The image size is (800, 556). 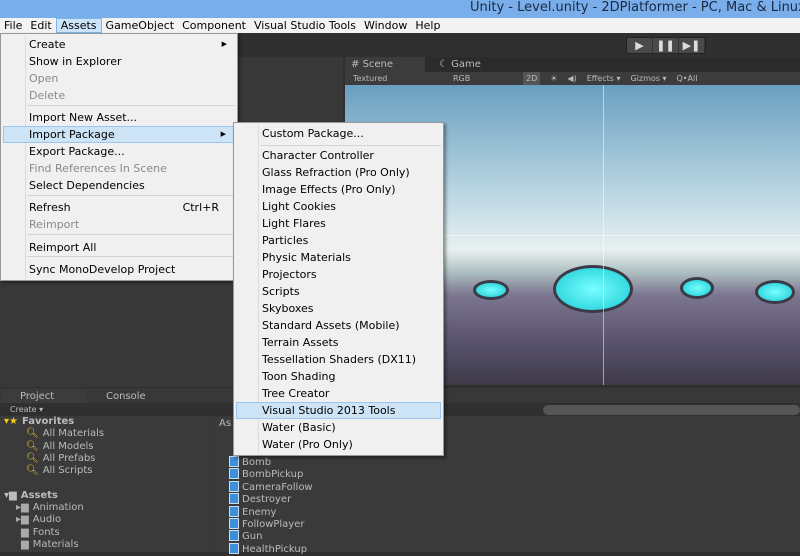 What do you see at coordinates (398, 78) in the screenshot?
I see `scene-toolbar-item: Textured` at bounding box center [398, 78].